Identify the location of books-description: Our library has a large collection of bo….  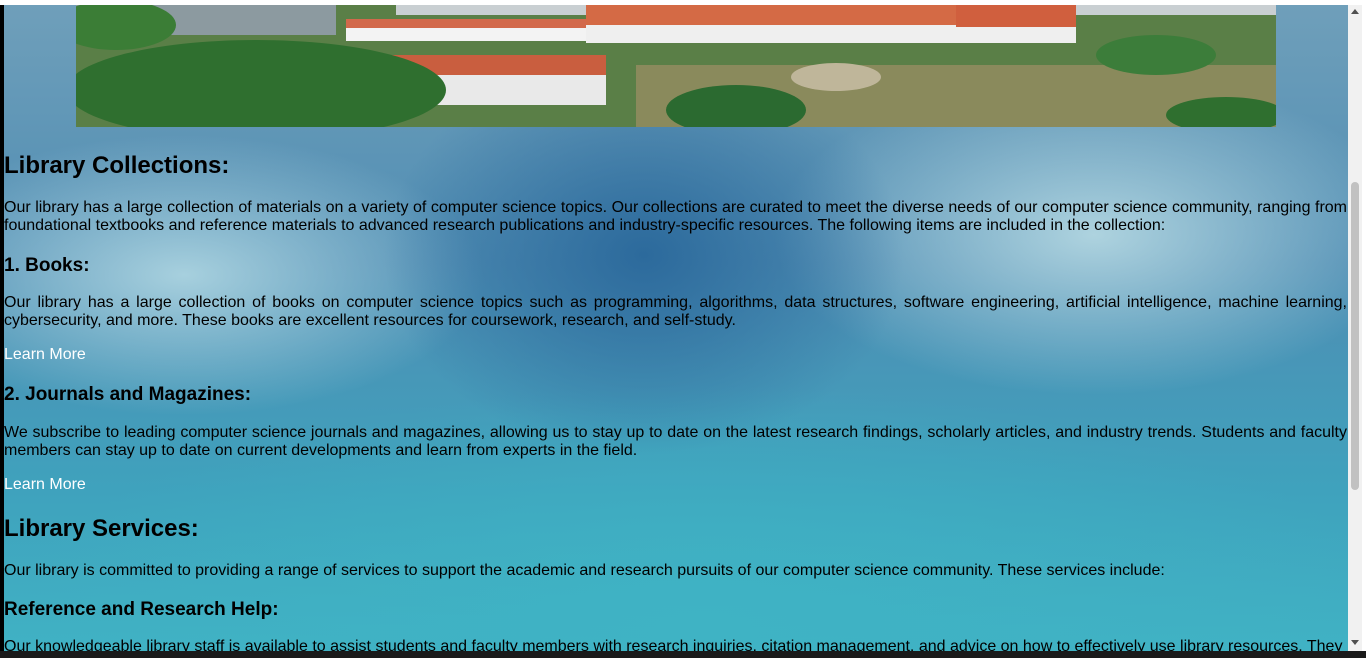
(675, 311).